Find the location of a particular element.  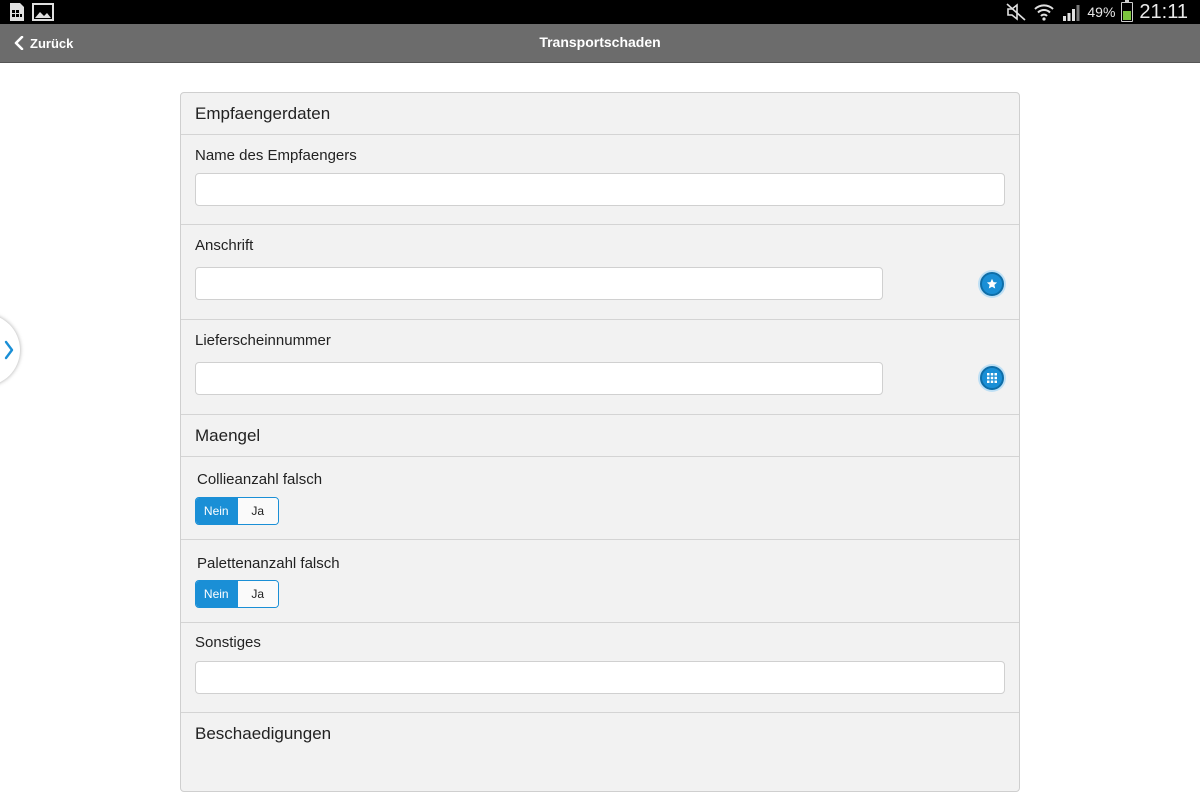

delivery-note-keypad-button is located at coordinates (992, 378).